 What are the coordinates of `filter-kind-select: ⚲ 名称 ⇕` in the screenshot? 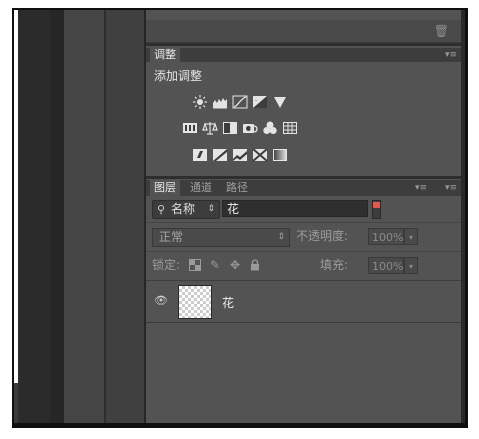 It's located at (186, 209).